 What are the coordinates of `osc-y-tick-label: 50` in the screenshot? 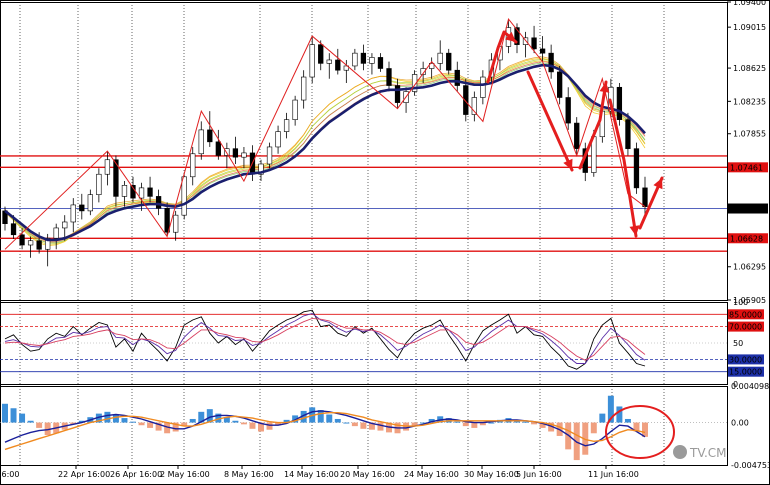 It's located at (738, 343).